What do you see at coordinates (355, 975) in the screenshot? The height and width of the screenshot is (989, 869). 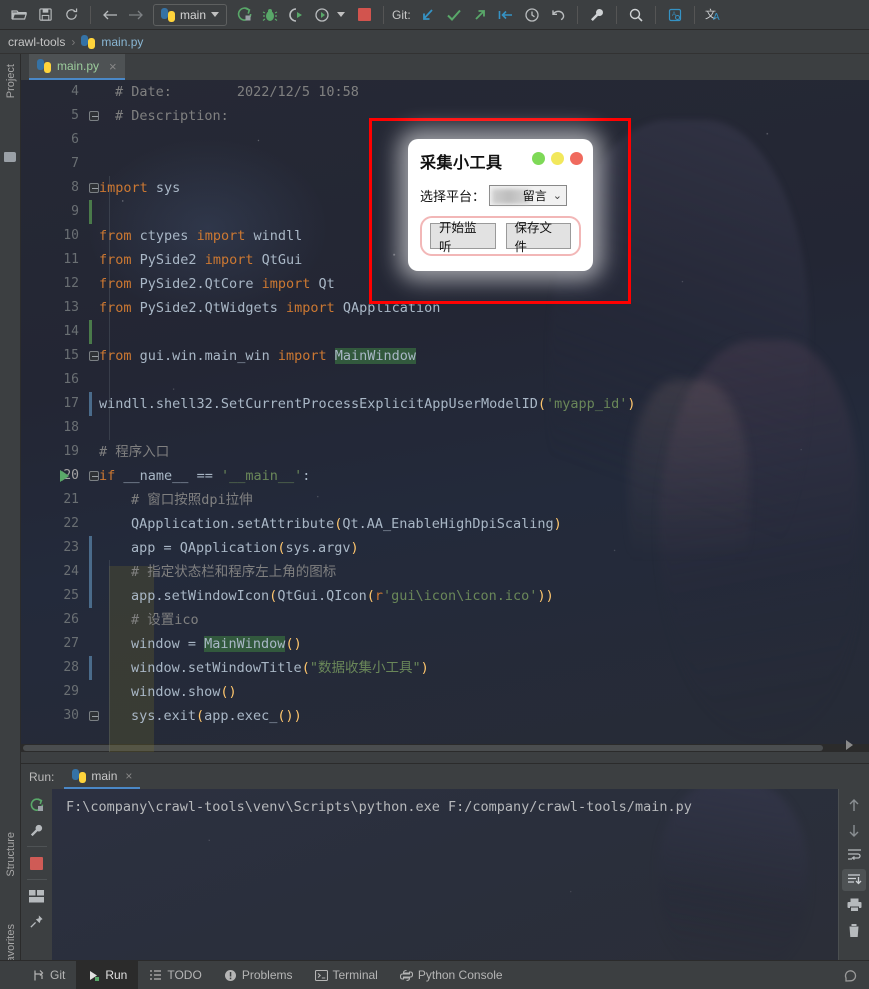 I see `status-item-terminal-label: Terminal` at bounding box center [355, 975].